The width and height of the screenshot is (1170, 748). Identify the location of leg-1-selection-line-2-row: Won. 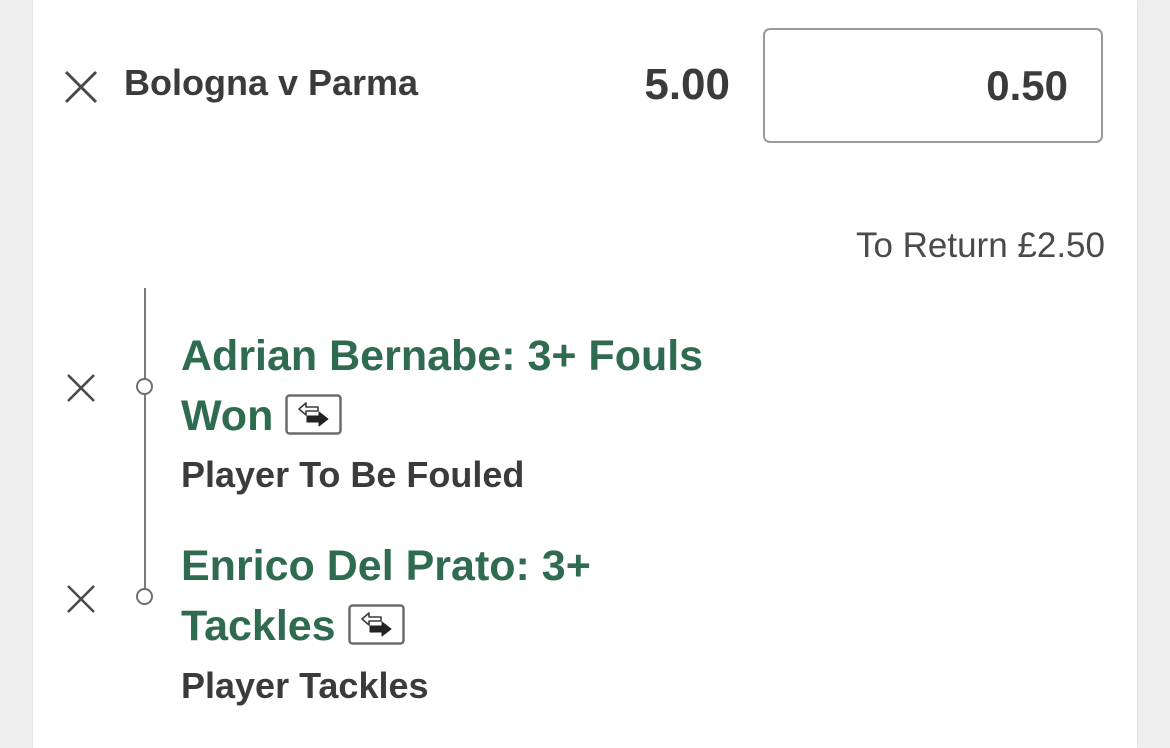
(442, 416).